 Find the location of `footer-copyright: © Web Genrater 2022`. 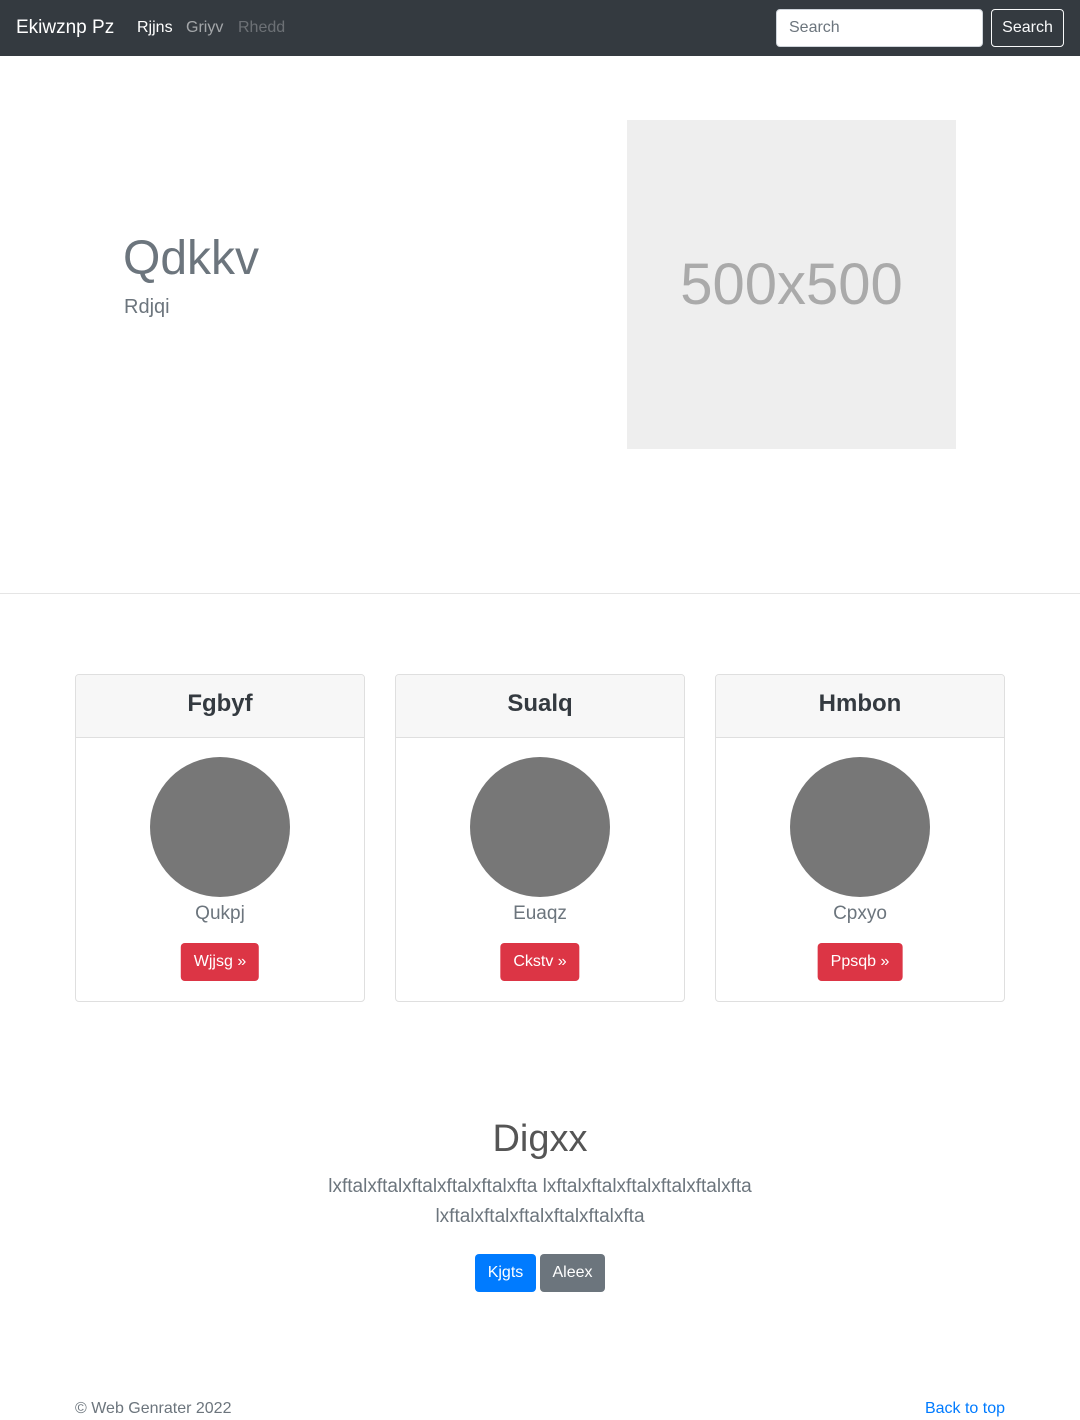

footer-copyright: © Web Genrater 2022 is located at coordinates (153, 1408).